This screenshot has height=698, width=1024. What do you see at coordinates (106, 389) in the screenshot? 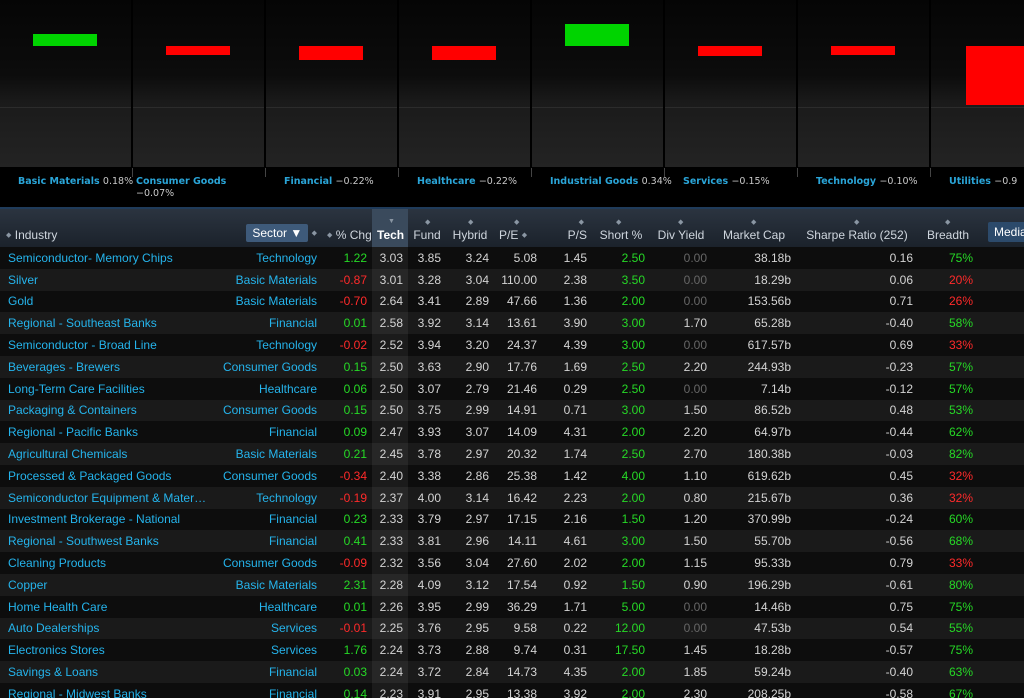
I see `cell-industry: Long-Term Care Facilities` at bounding box center [106, 389].